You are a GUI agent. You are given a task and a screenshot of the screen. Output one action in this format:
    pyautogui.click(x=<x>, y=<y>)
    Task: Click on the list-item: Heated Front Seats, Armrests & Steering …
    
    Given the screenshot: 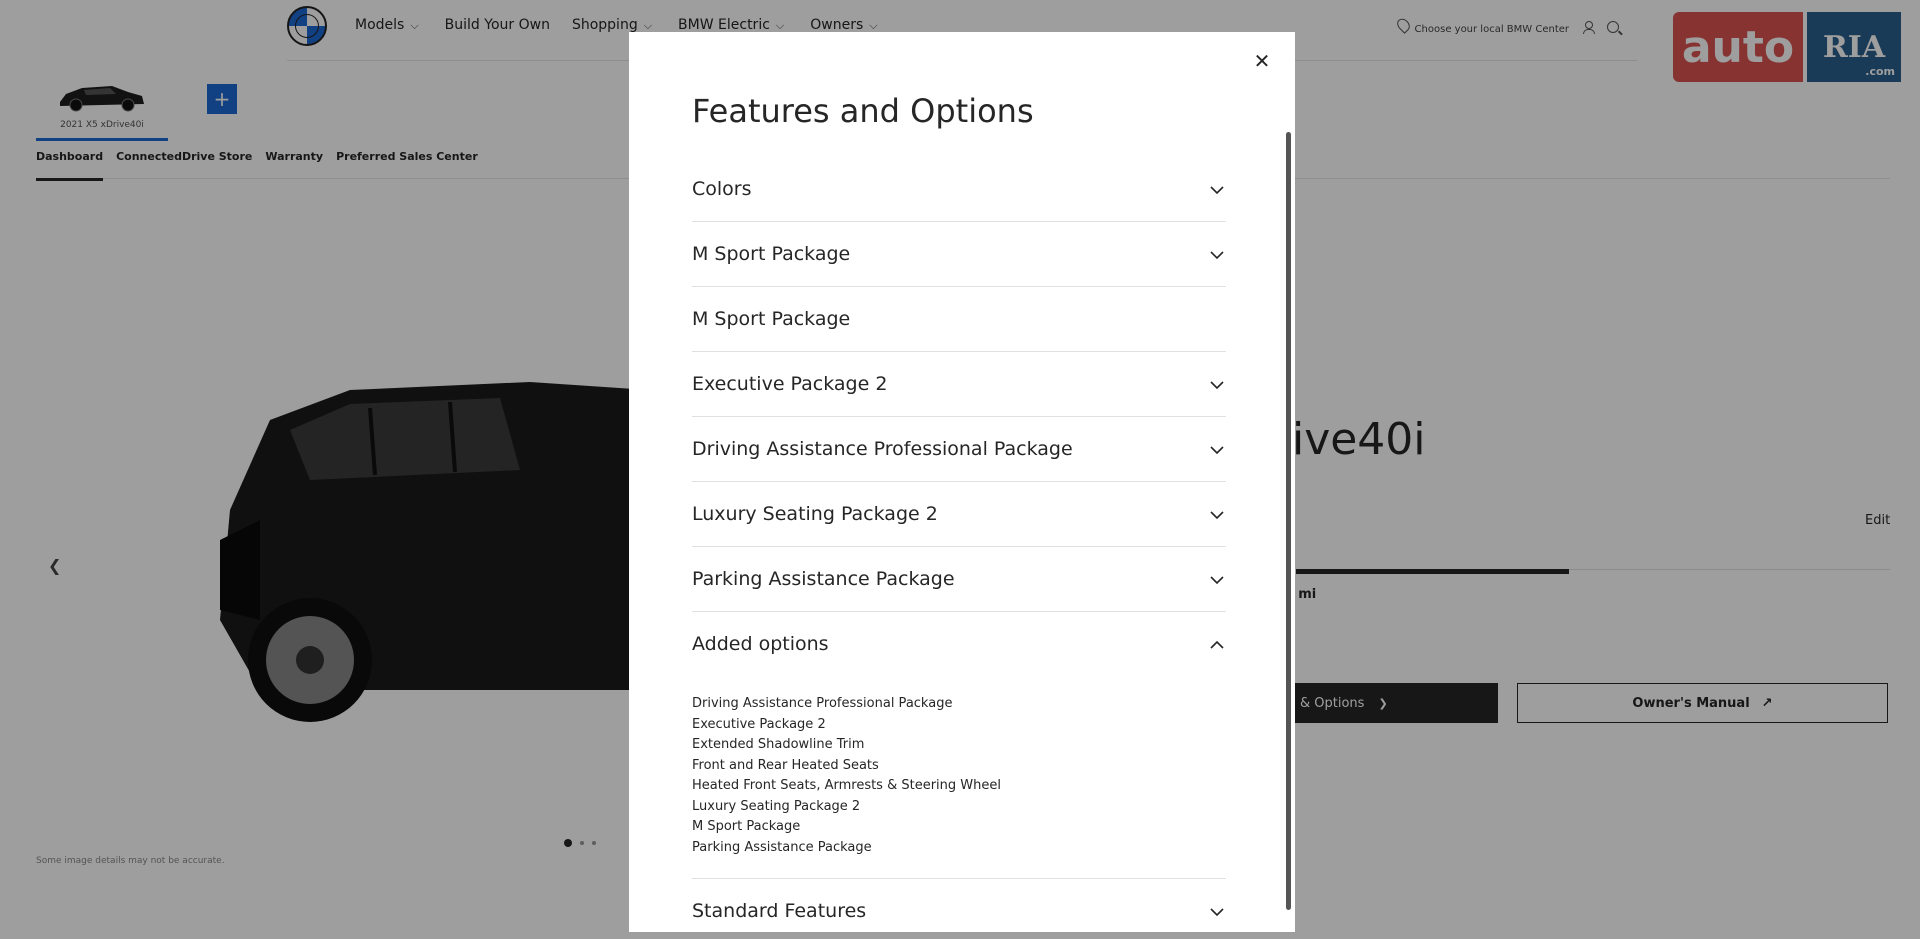 What is the action you would take?
    pyautogui.click(x=846, y=785)
    